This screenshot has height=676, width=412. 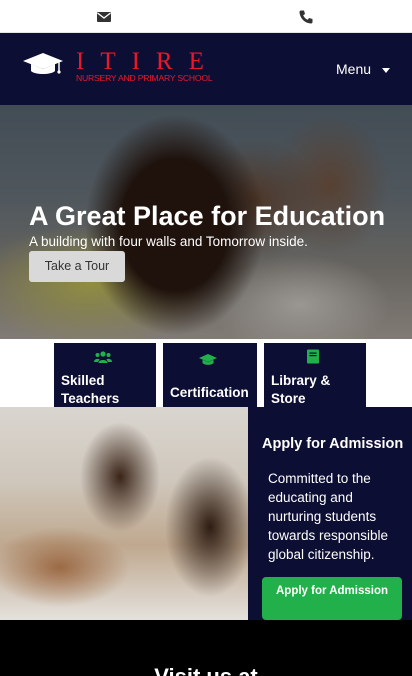 I want to click on feature-label: Library & Store, so click(x=301, y=389).